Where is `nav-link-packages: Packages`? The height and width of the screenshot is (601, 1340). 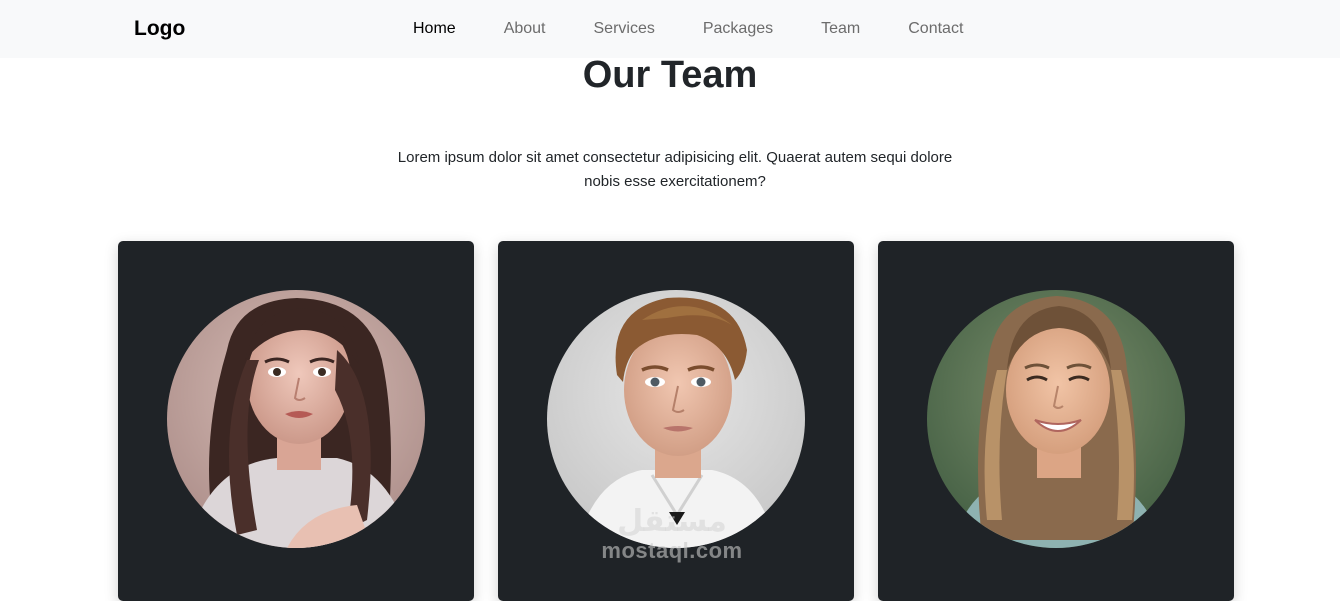 nav-link-packages: Packages is located at coordinates (738, 29).